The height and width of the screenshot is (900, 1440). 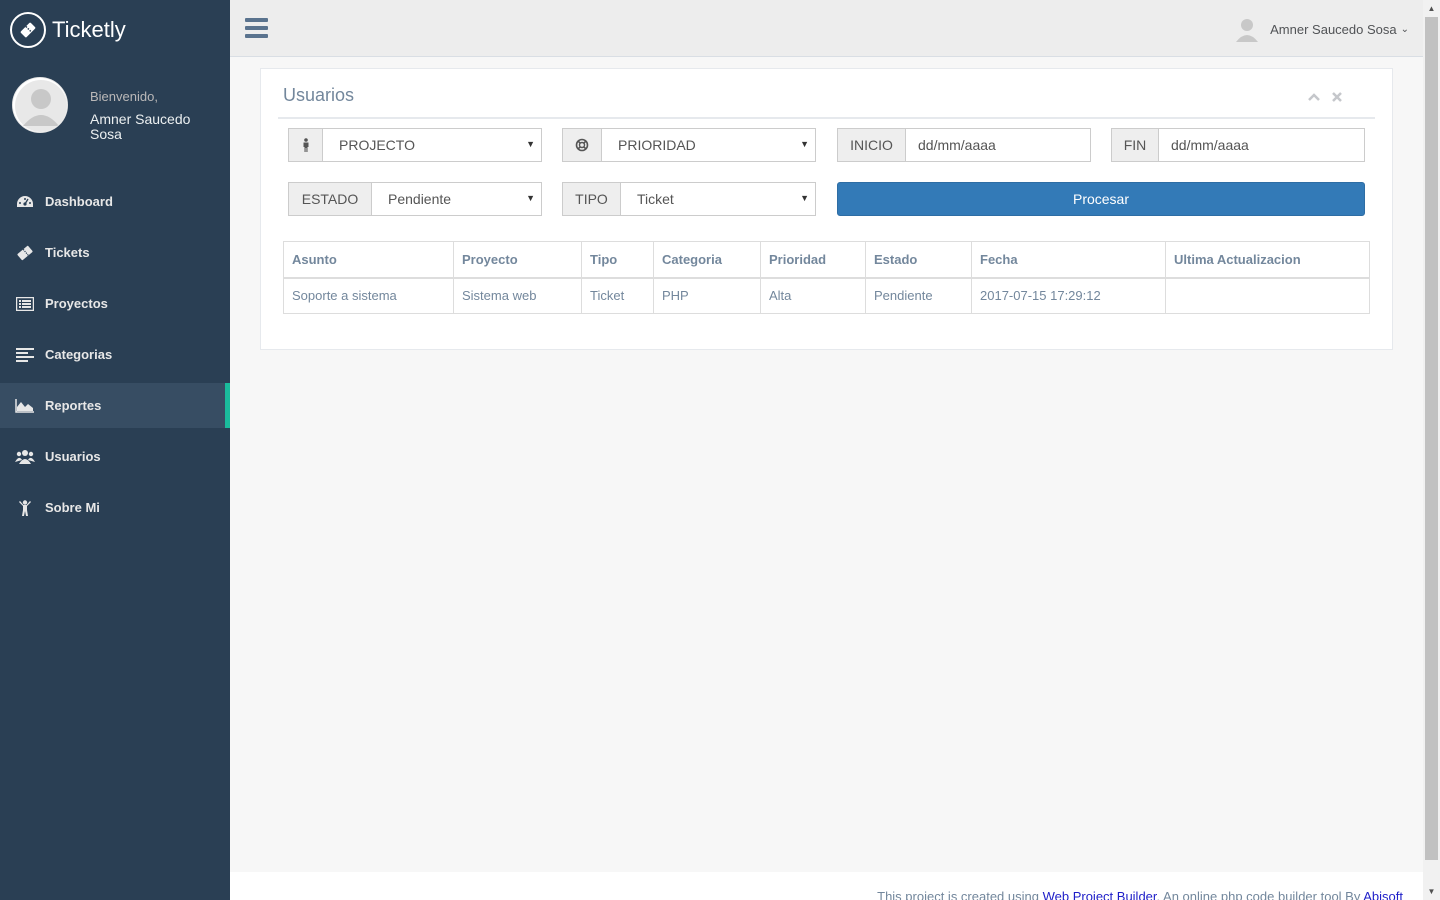 I want to click on fin-date-group: FIN dd/mm/aaaa, so click(x=1238, y=145).